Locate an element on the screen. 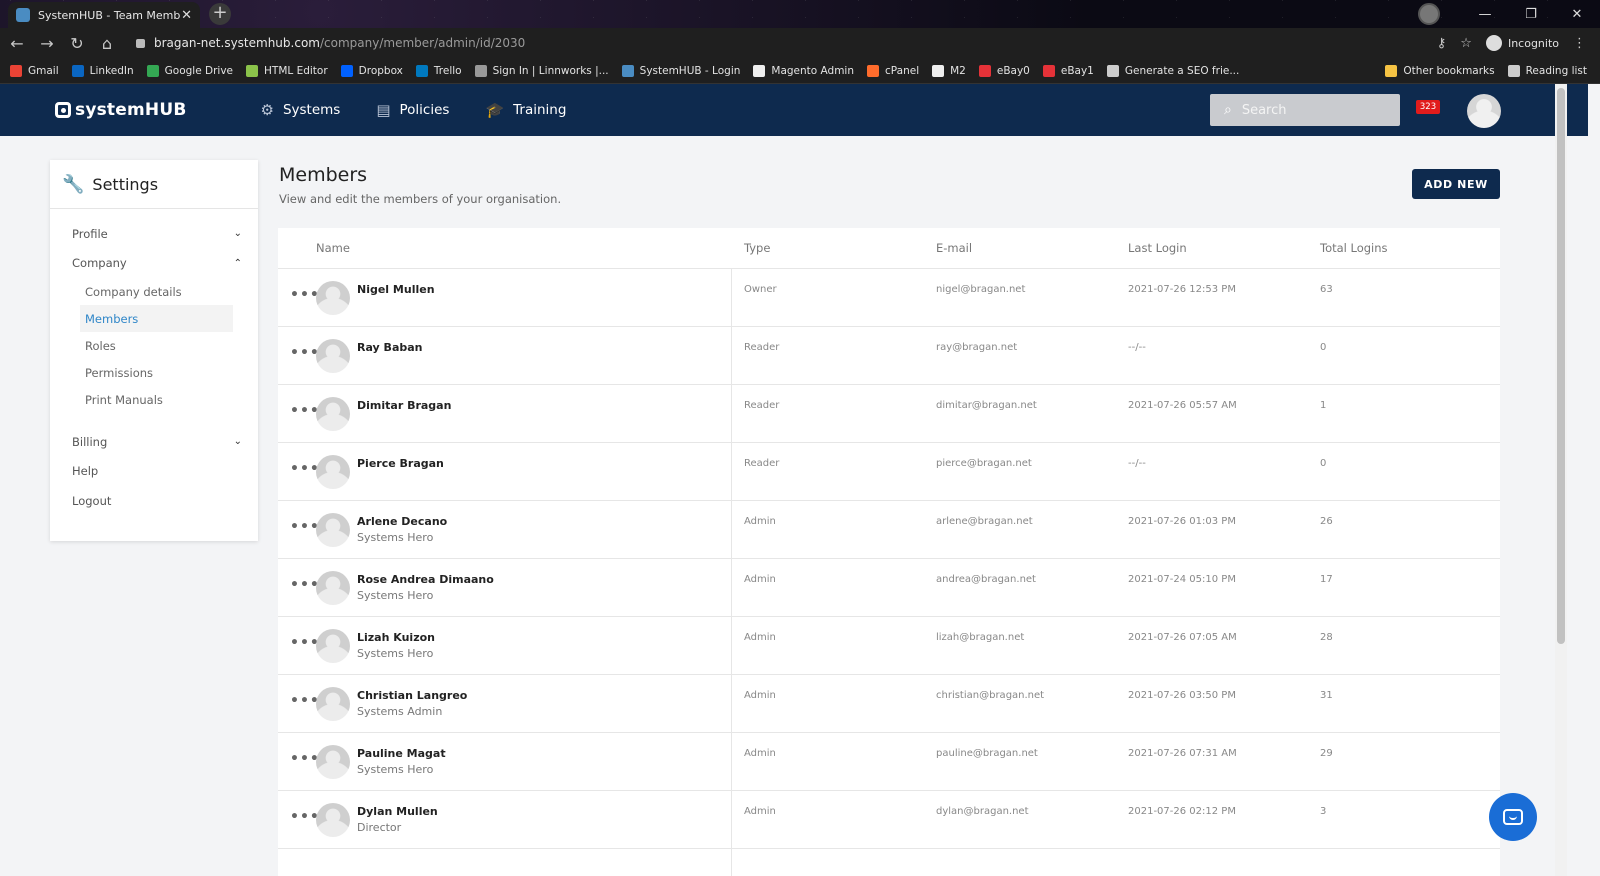 Image resolution: width=1600 pixels, height=876 pixels. search-input is located at coordinates (1311, 110).